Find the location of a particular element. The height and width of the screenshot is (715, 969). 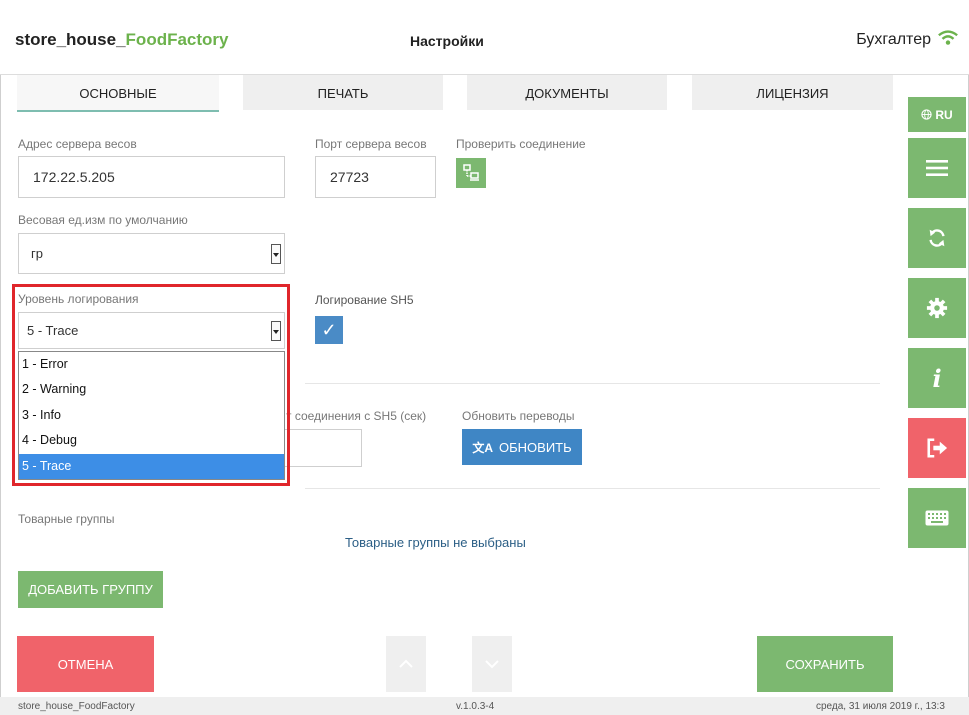

language-label: RU is located at coordinates (944, 114).